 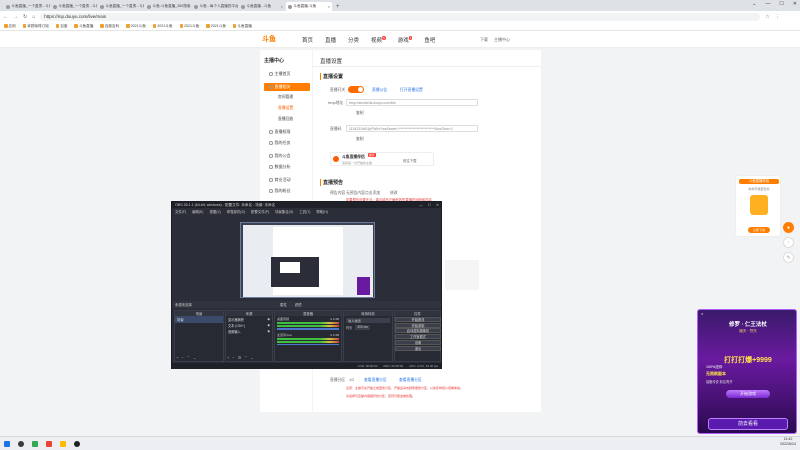 I want to click on sidebar-item: 我的粉丝, so click(x=287, y=191).